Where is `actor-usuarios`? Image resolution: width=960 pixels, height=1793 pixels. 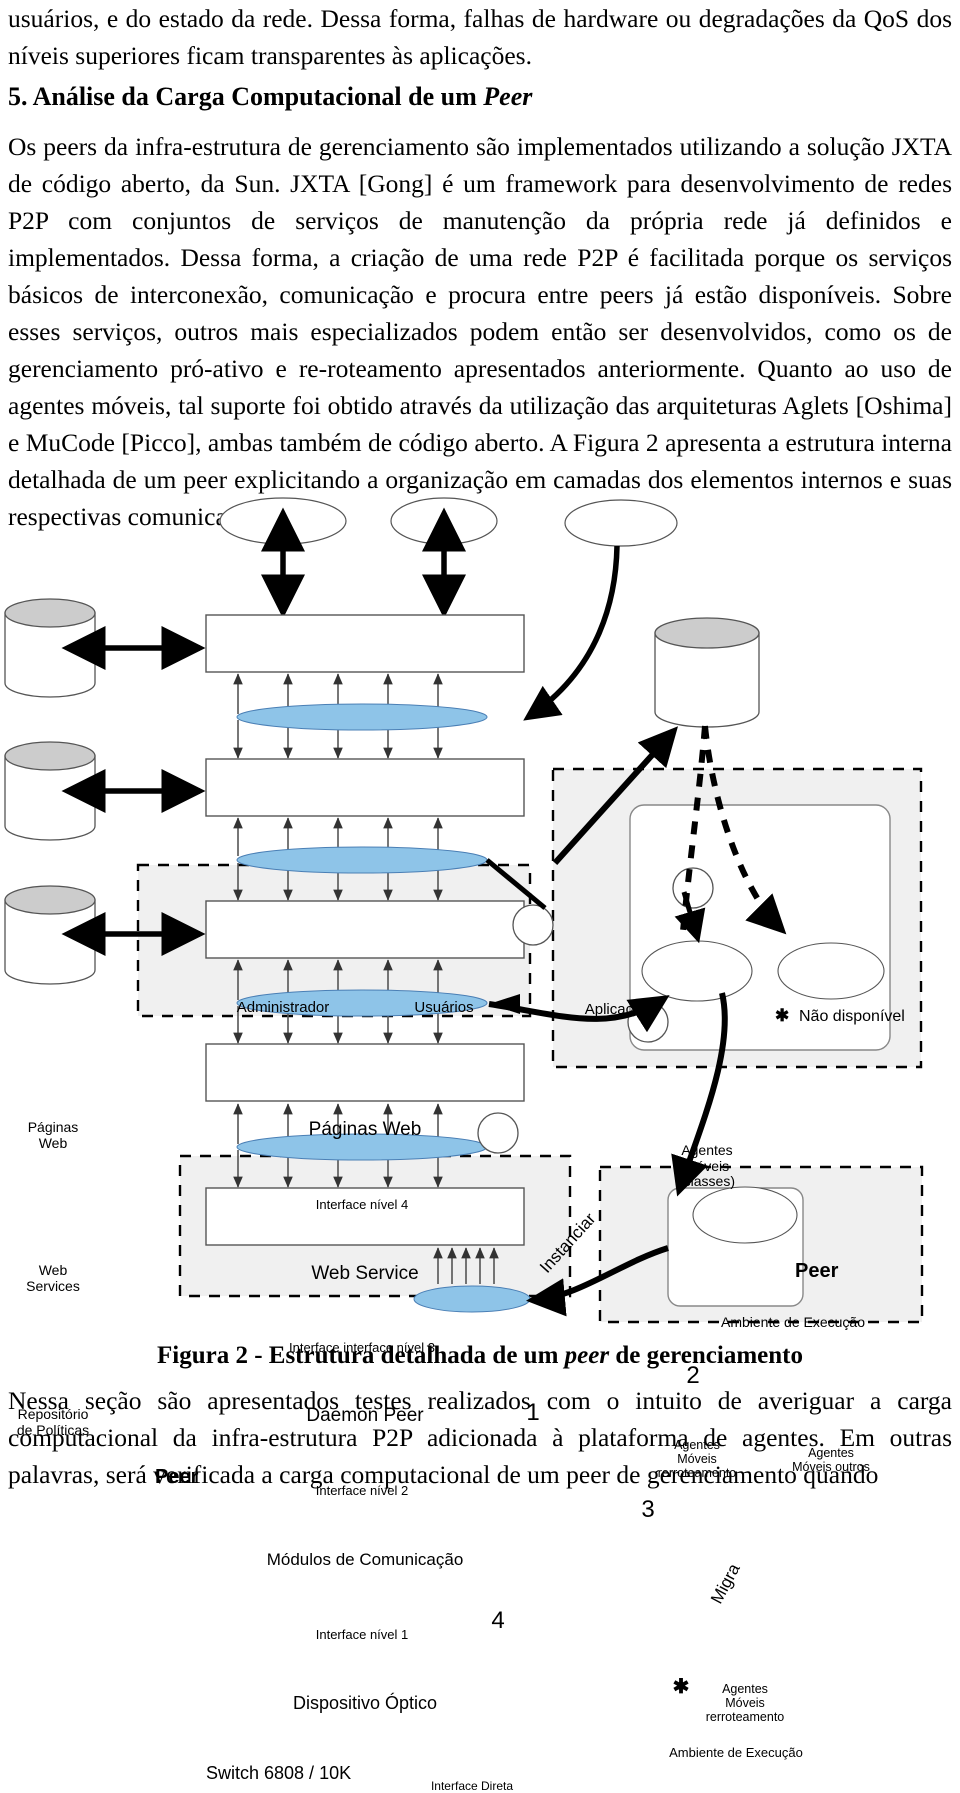 actor-usuarios is located at coordinates (444, 521).